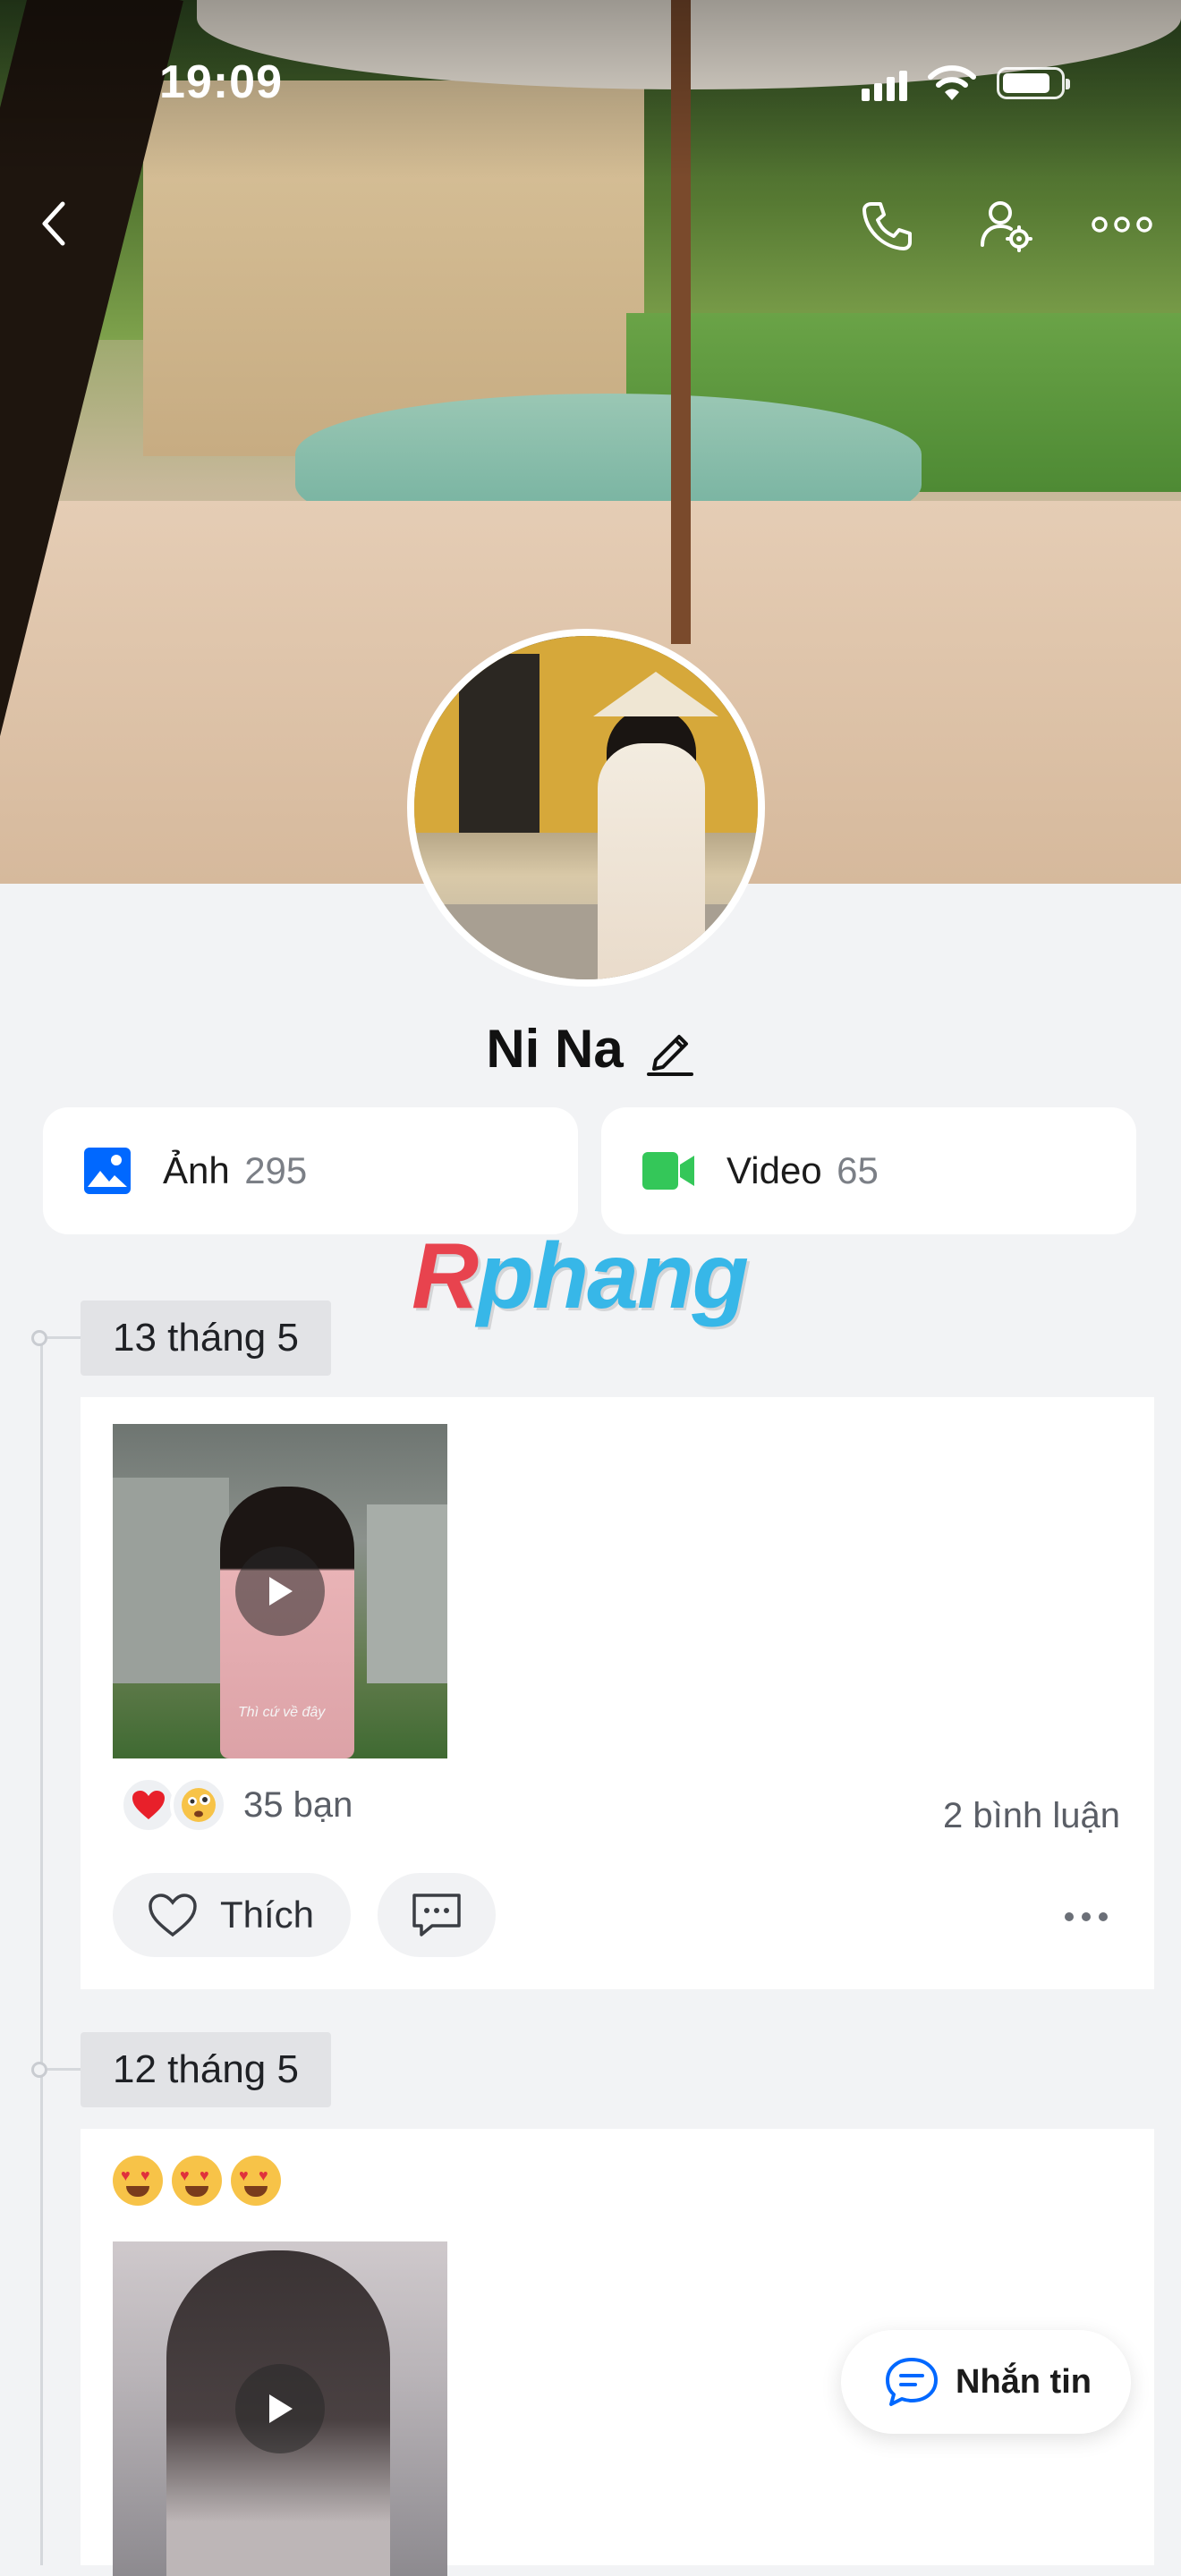 This screenshot has width=1181, height=2576. Describe the element at coordinates (148, 1805) in the screenshot. I see `heart-reaction-icon` at that location.